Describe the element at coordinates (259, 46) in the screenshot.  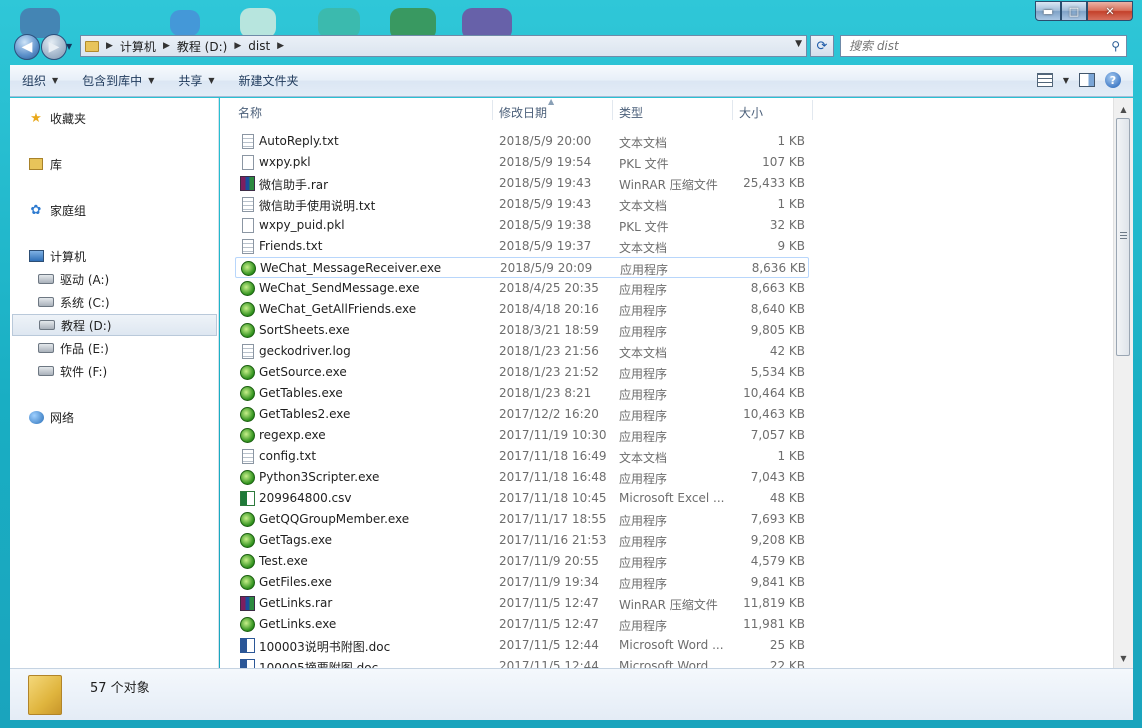
I see `breadcrumb-dist: dist` at that location.